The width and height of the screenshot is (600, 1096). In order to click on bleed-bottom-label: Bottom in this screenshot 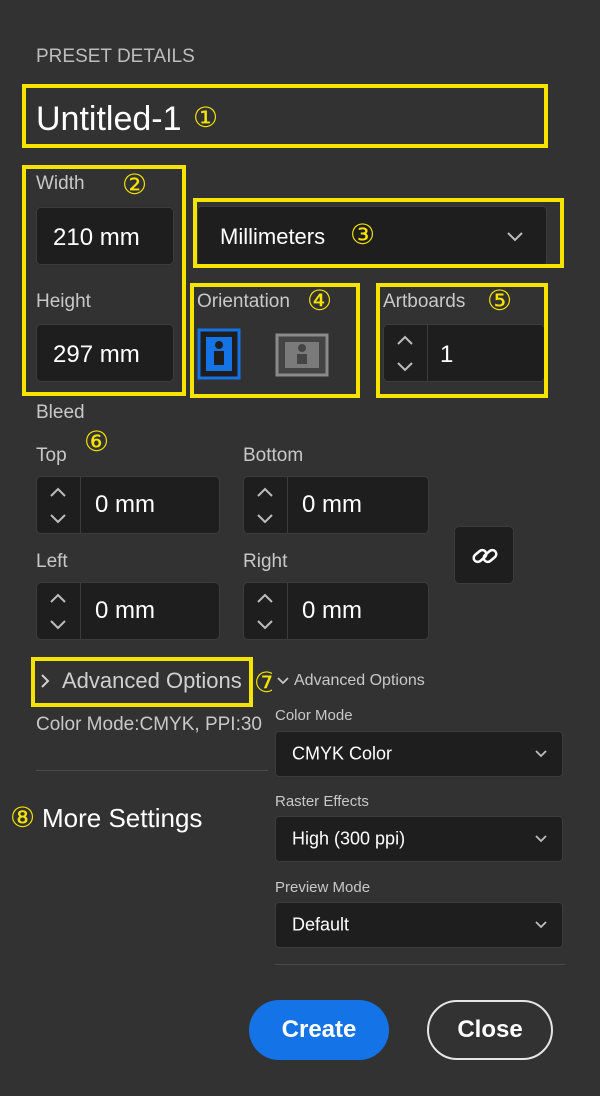, I will do `click(273, 455)`.